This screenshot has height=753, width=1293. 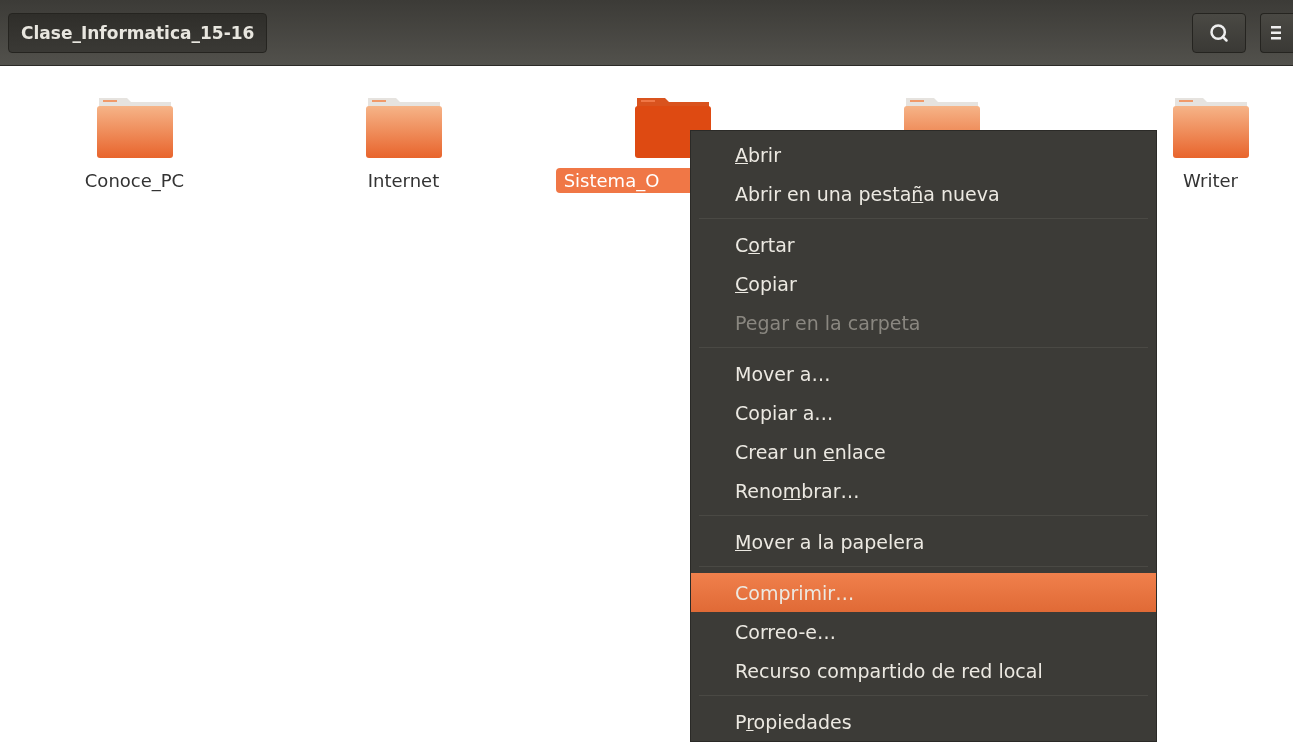 What do you see at coordinates (403, 180) in the screenshot?
I see `folder-label: Internet` at bounding box center [403, 180].